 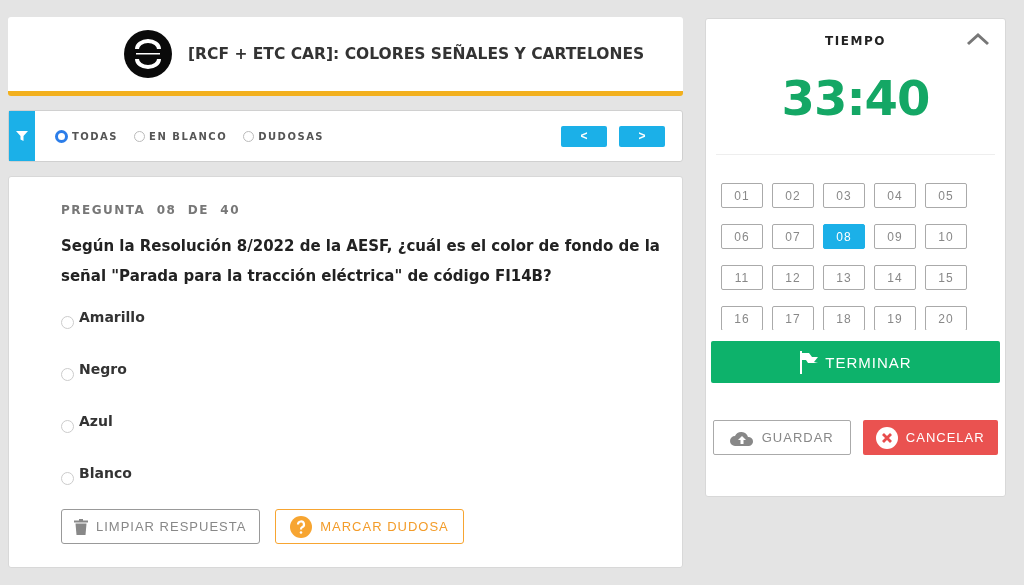 I want to click on question-number-button: 04, so click(x=895, y=195).